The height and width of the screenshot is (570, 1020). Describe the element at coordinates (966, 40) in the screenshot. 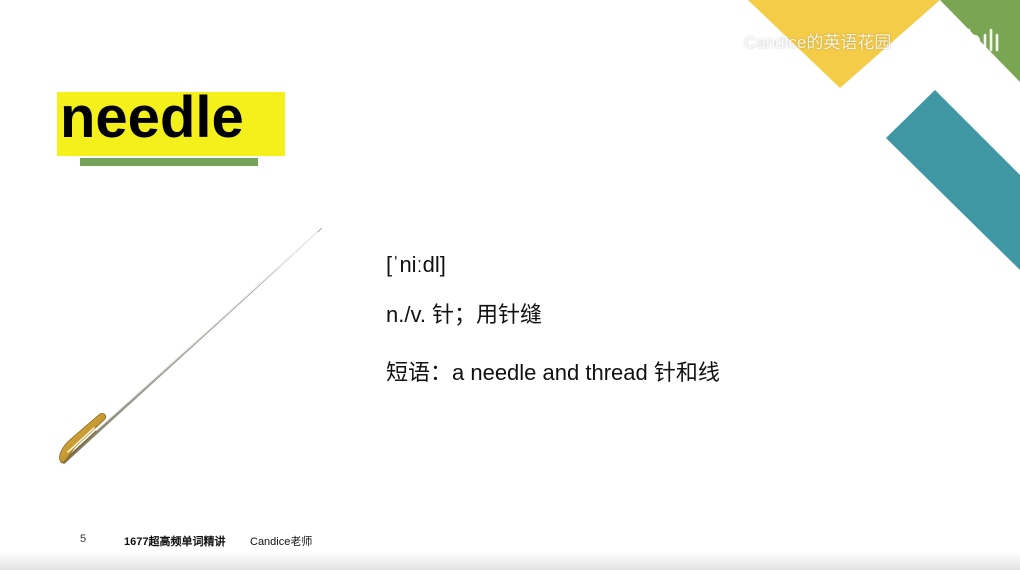

I see `bilibili-logo-icon` at that location.